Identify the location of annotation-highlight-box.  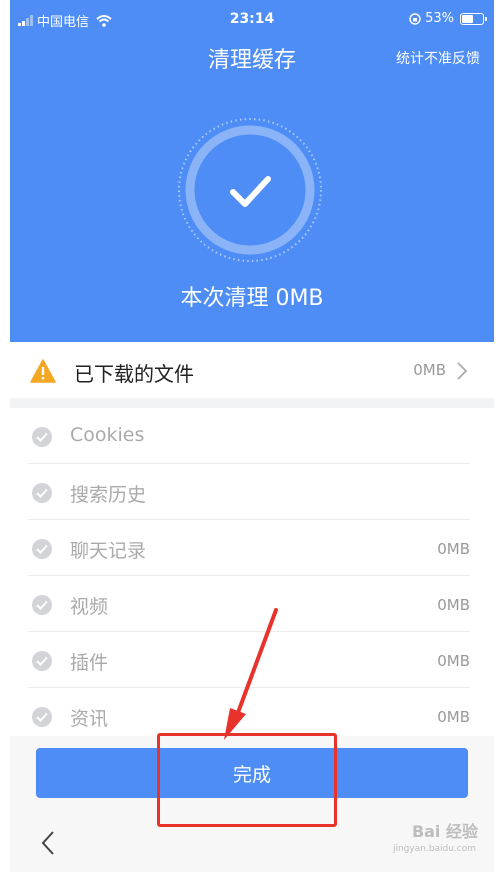
(247, 780).